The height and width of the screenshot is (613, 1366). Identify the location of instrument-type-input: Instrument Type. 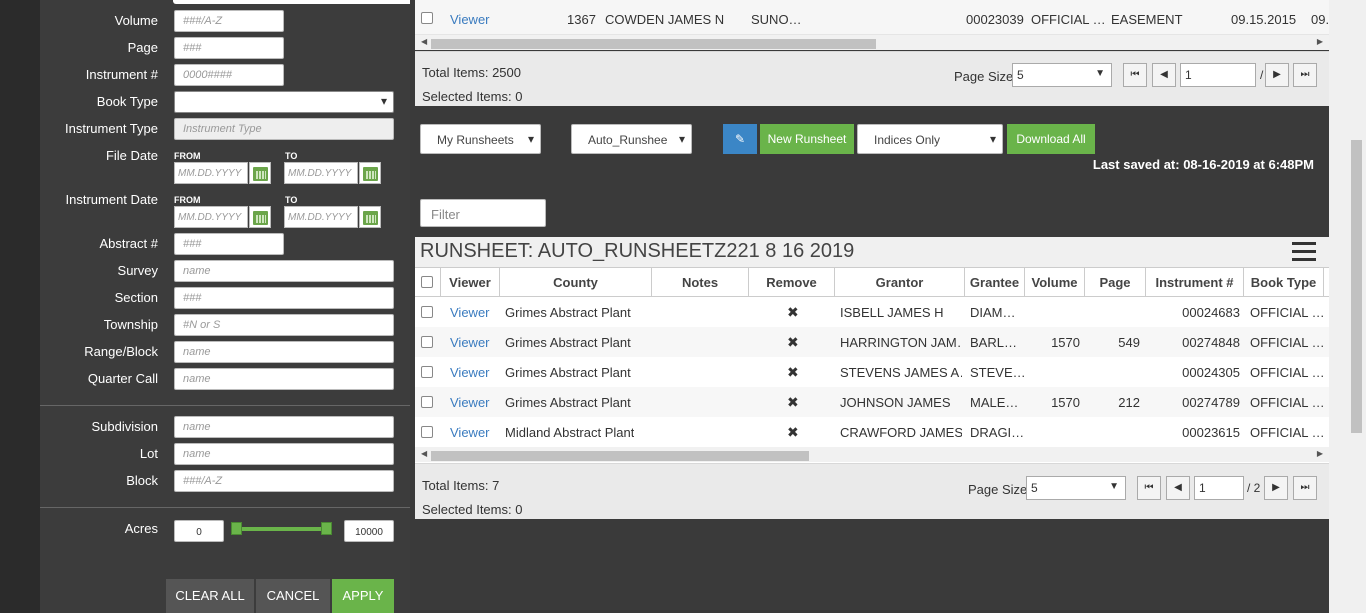
(284, 129).